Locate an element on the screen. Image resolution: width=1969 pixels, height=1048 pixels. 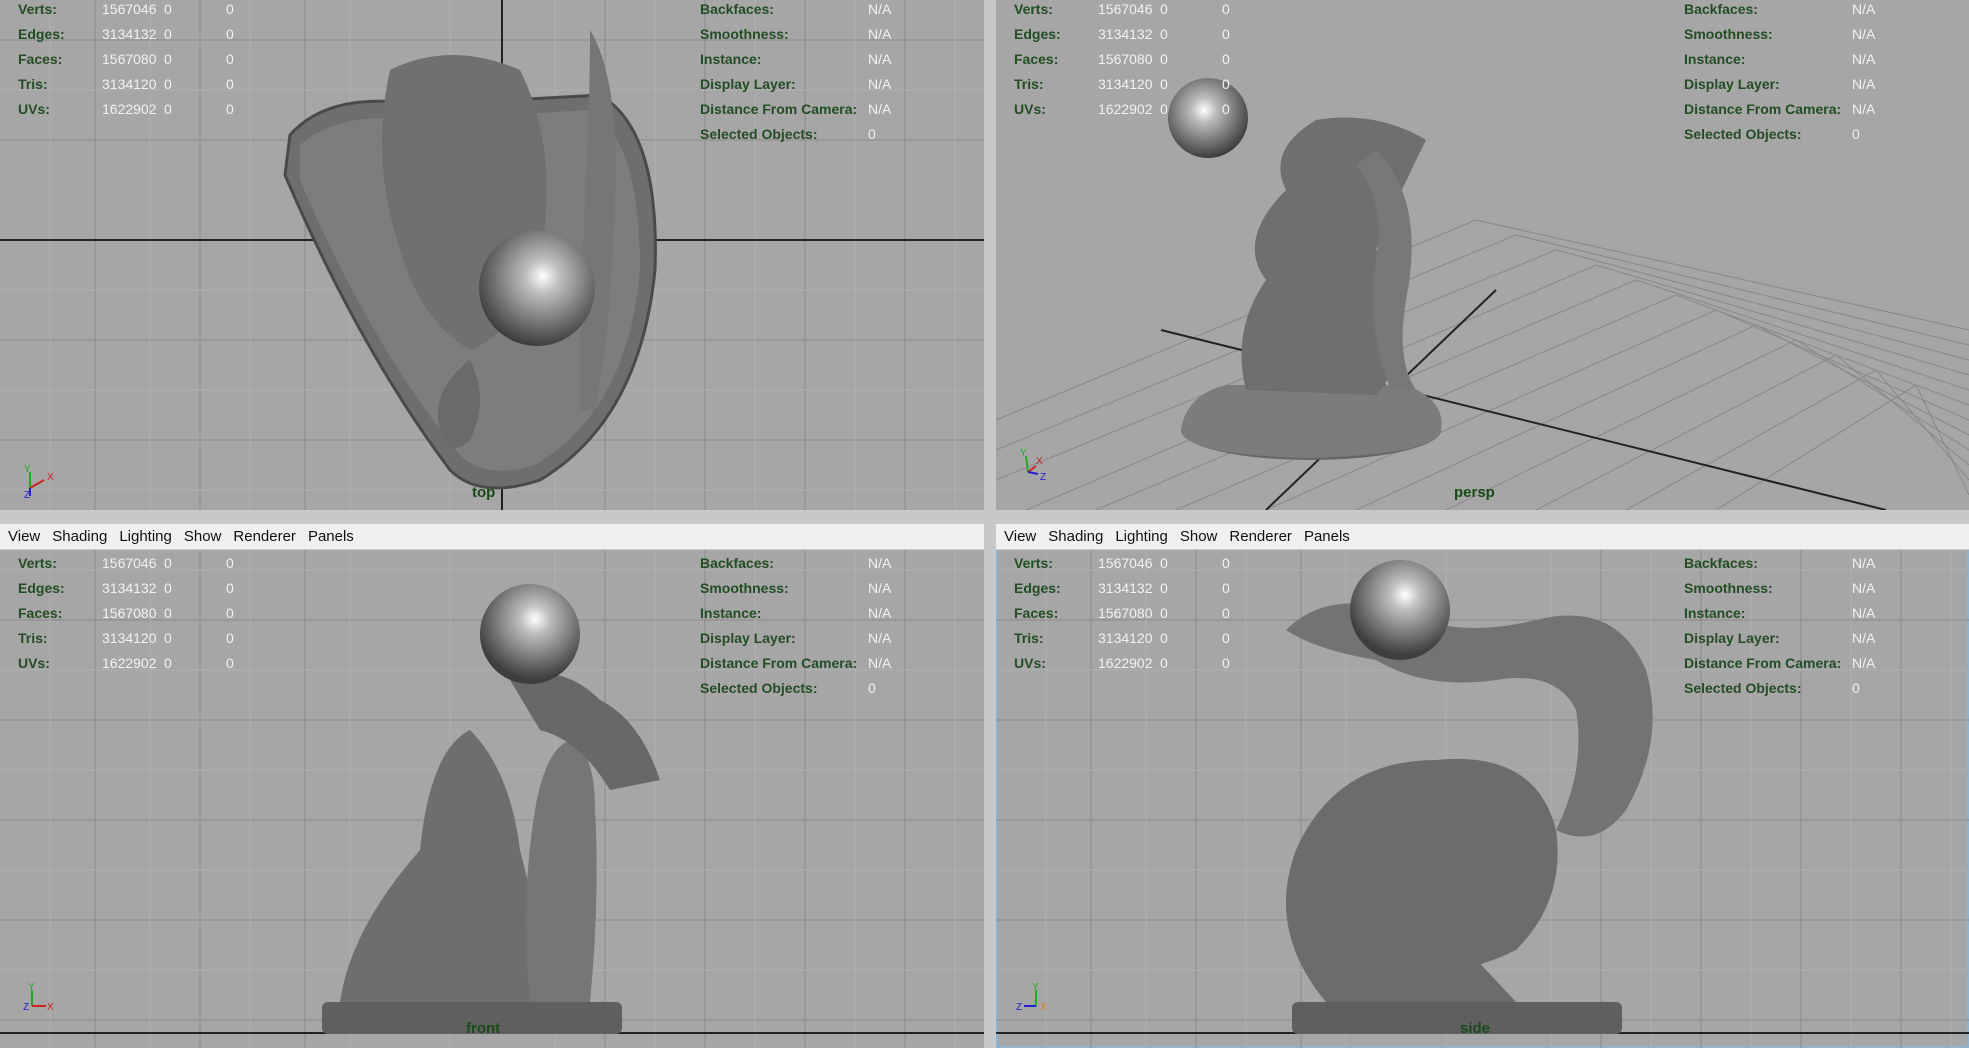
svg-text: Z is located at coordinates (1019, 1007).